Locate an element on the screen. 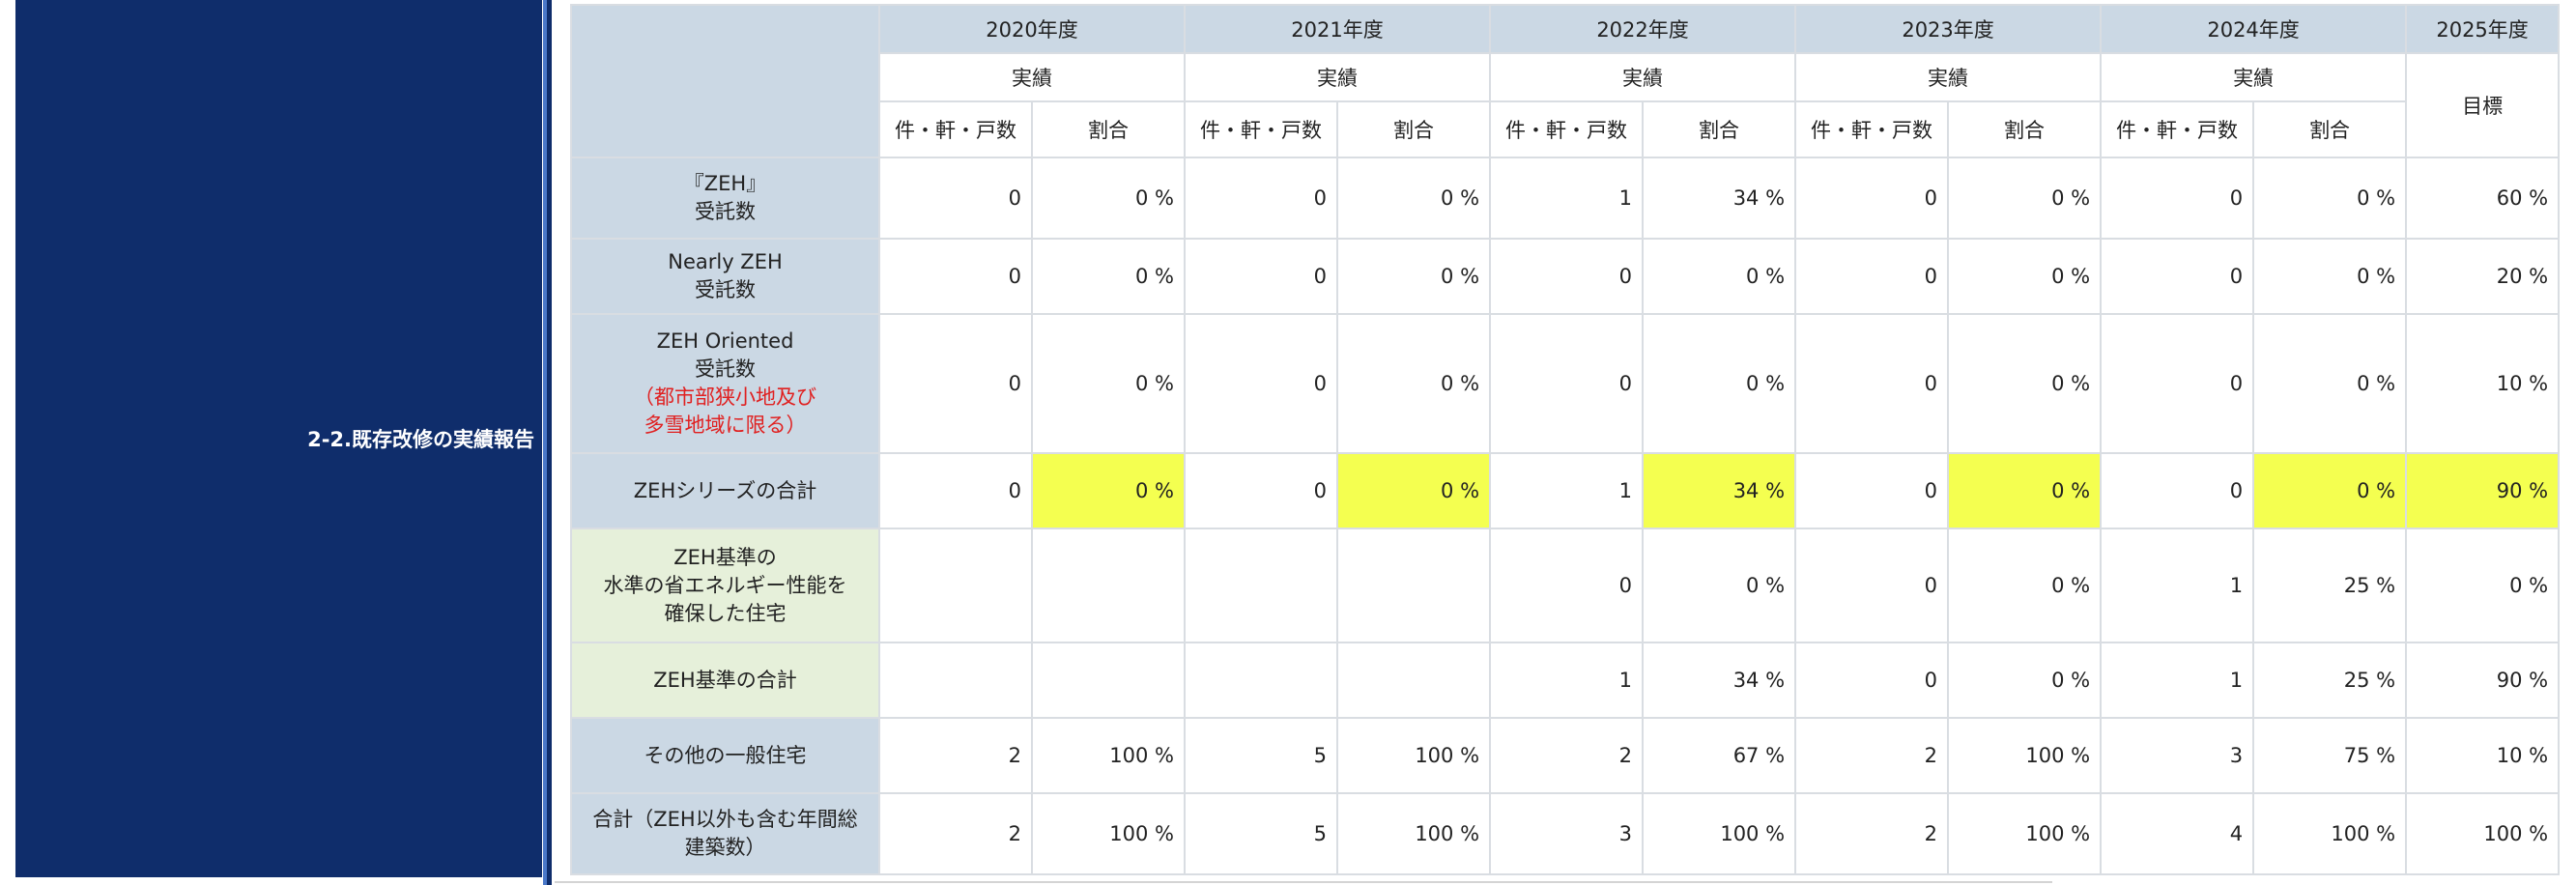  header-corner is located at coordinates (725, 81).